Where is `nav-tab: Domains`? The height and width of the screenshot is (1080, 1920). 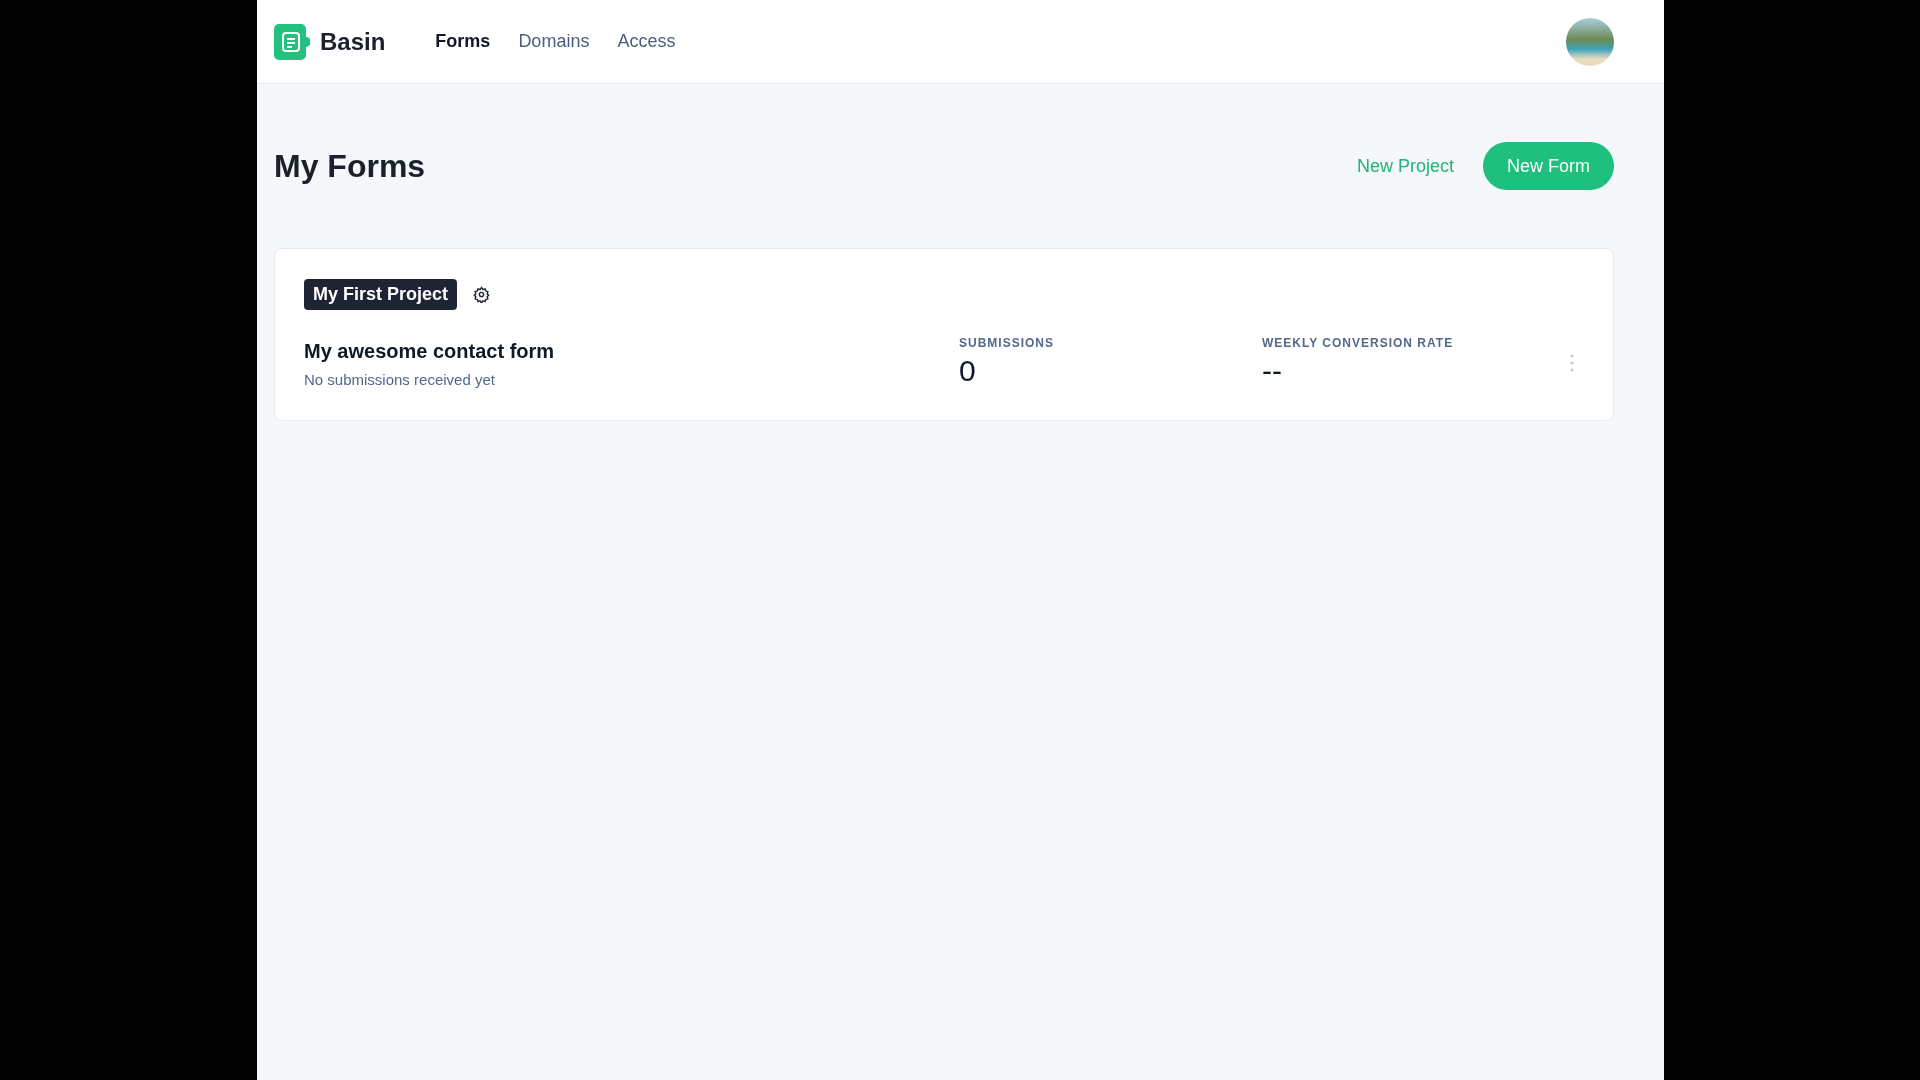
nav-tab: Domains is located at coordinates (554, 41).